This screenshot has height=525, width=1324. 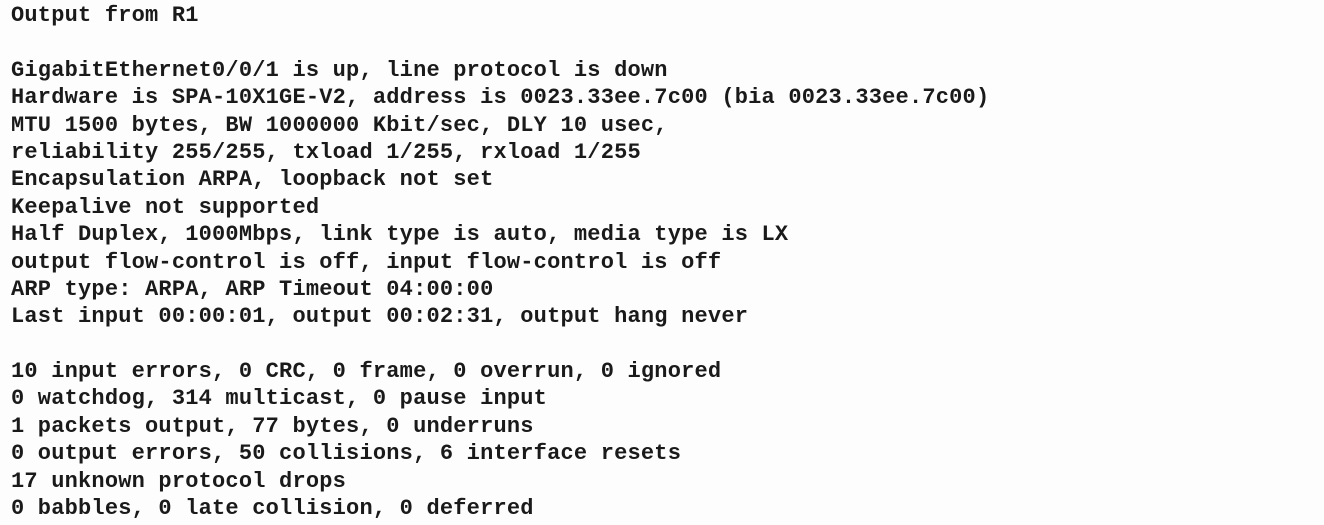 What do you see at coordinates (272, 426) in the screenshot?
I see `output-line: 1 packets output, 77 bytes, 0 underruns` at bounding box center [272, 426].